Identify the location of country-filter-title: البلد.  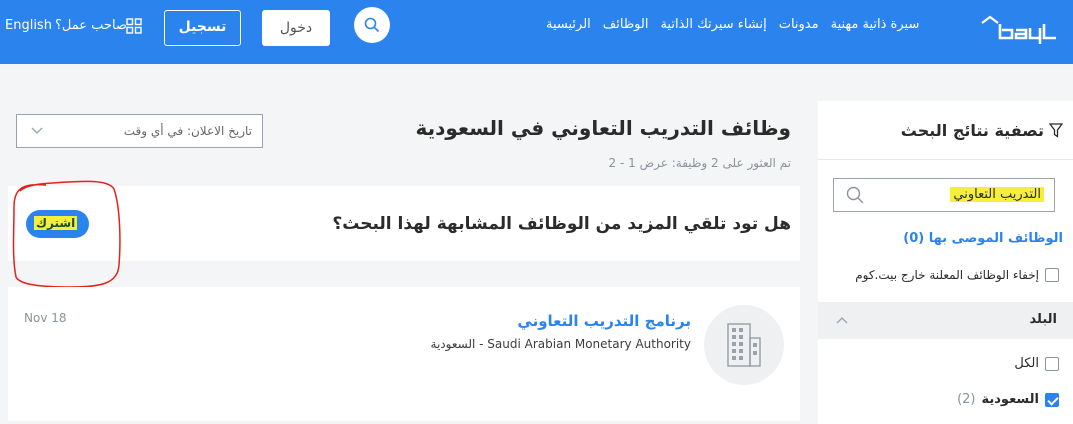
(1043, 319).